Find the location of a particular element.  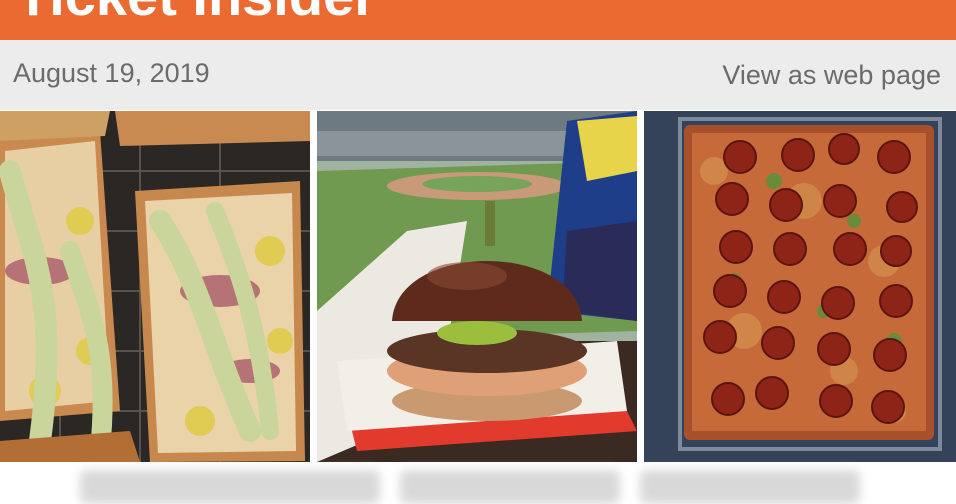

meta-bar: August 19, 2019 View as web page is located at coordinates (478, 75).